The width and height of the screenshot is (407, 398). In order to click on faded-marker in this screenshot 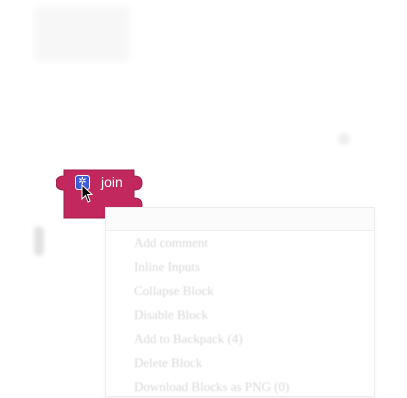, I will do `click(344, 139)`.